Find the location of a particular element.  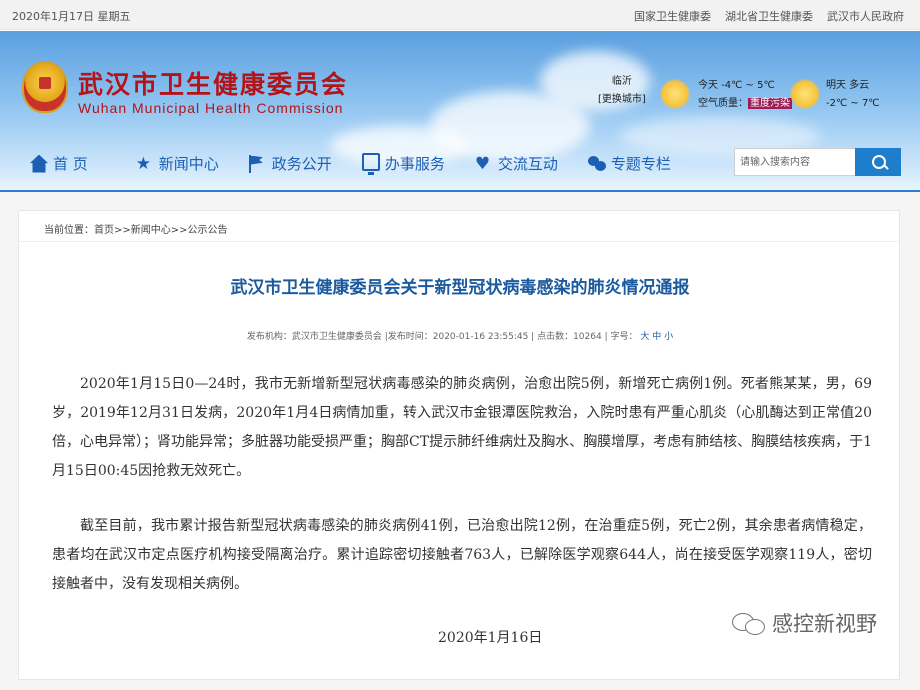

heart-icon: ♥ is located at coordinates (482, 163).